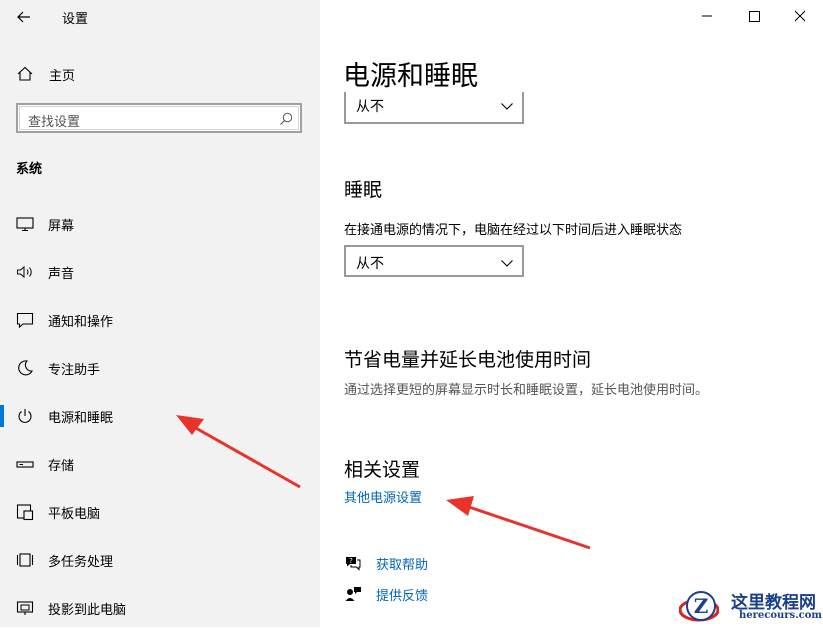 The height and width of the screenshot is (630, 823). I want to click on help-chat-icon: ?, so click(353, 563).